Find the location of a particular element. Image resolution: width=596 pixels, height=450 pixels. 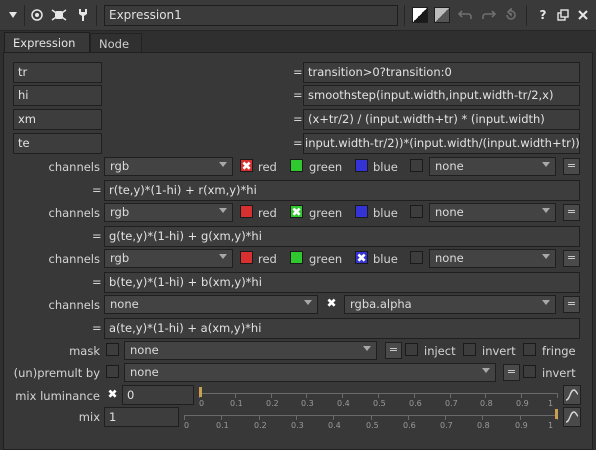

close-icon is located at coordinates (583, 15).